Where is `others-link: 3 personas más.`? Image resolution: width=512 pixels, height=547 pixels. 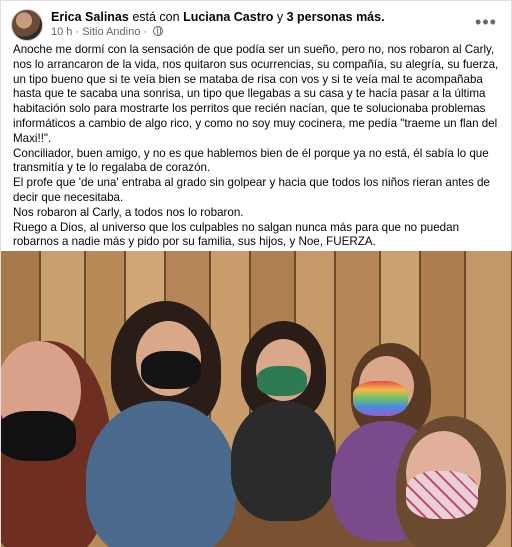
others-link: 3 personas más. is located at coordinates (336, 17).